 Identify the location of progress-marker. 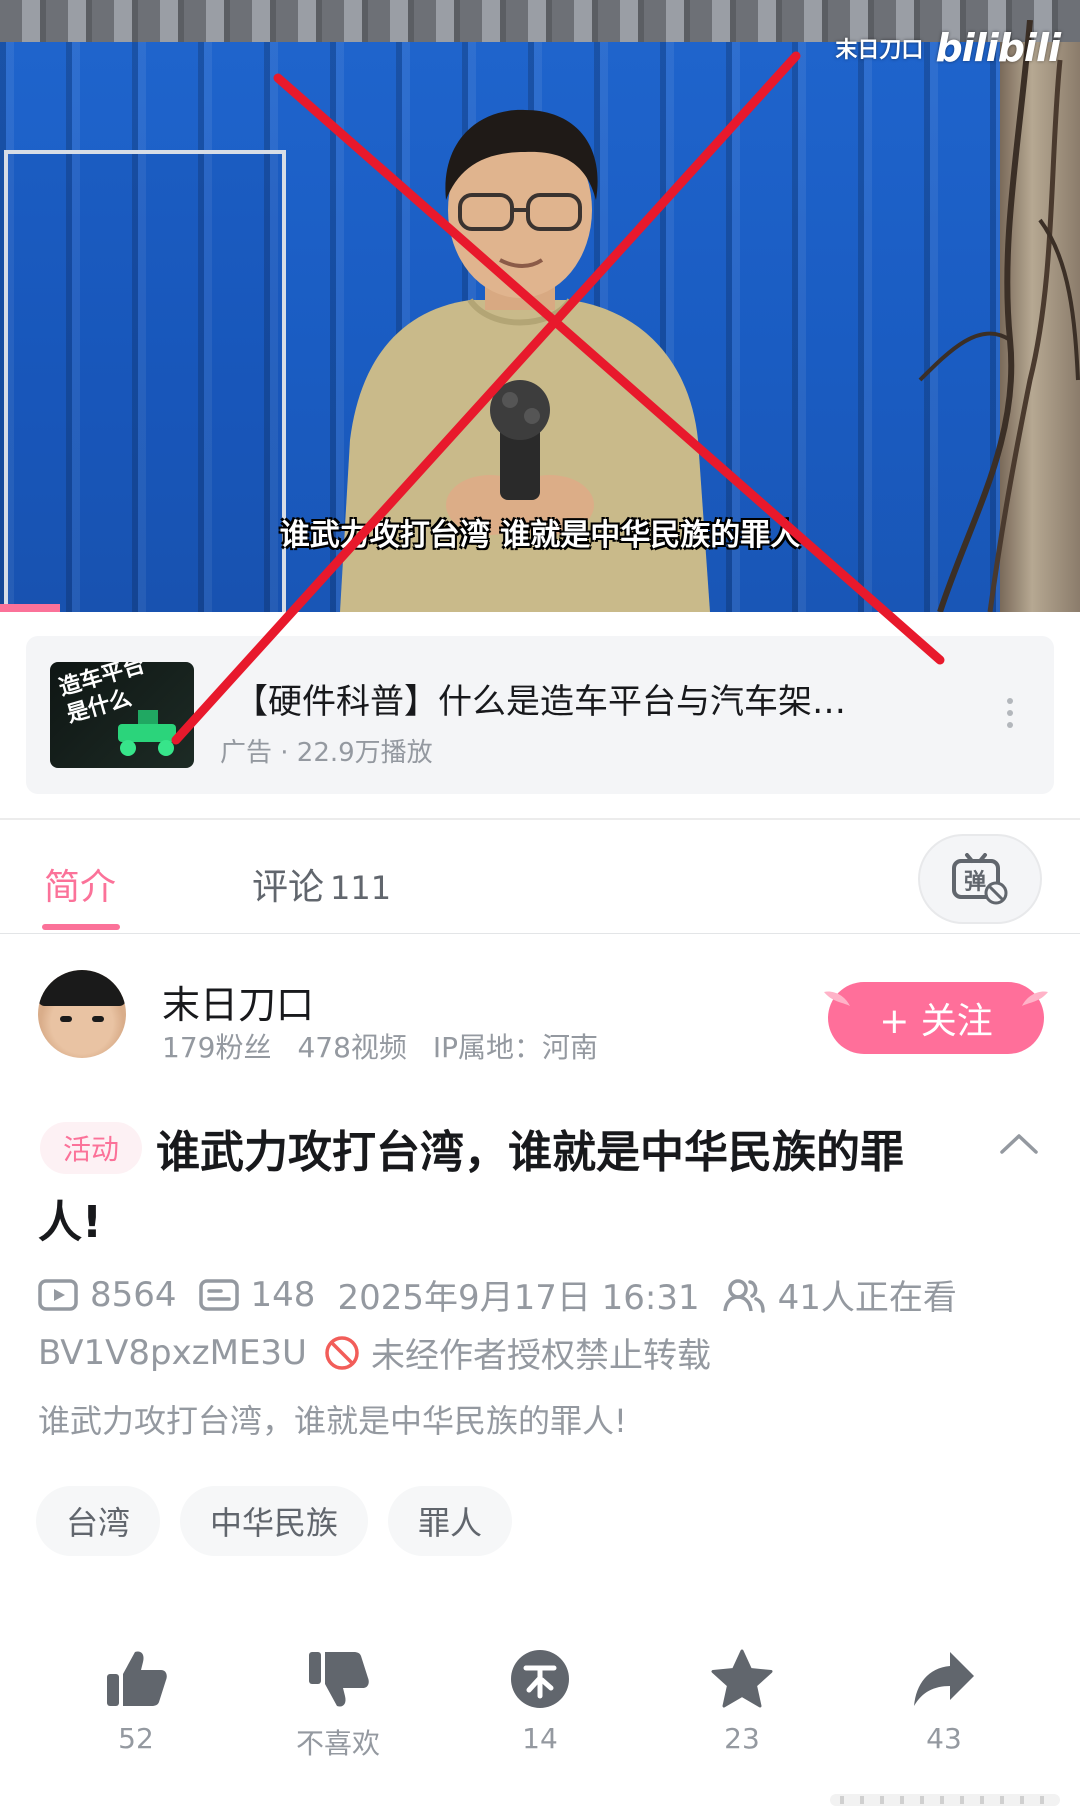
(30, 608).